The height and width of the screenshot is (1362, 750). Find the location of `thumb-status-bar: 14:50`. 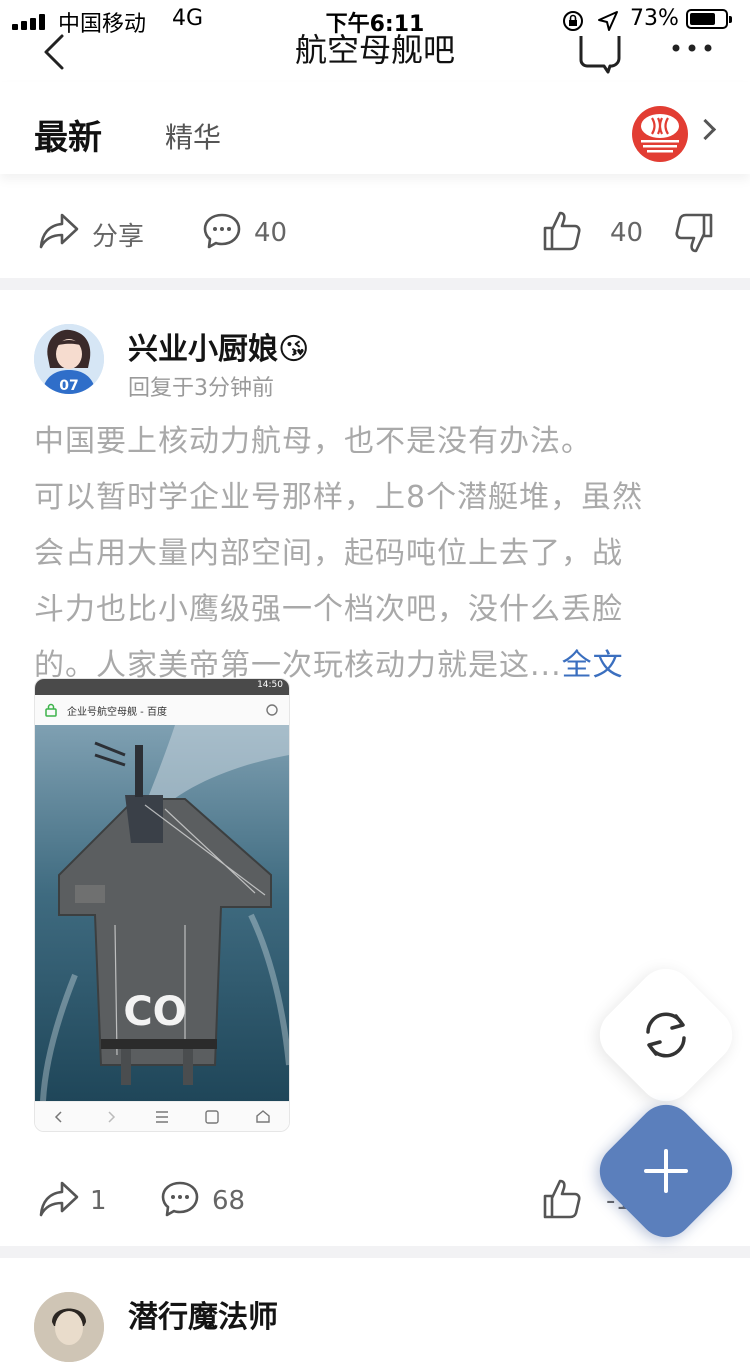

thumb-status-bar: 14:50 is located at coordinates (162, 687).